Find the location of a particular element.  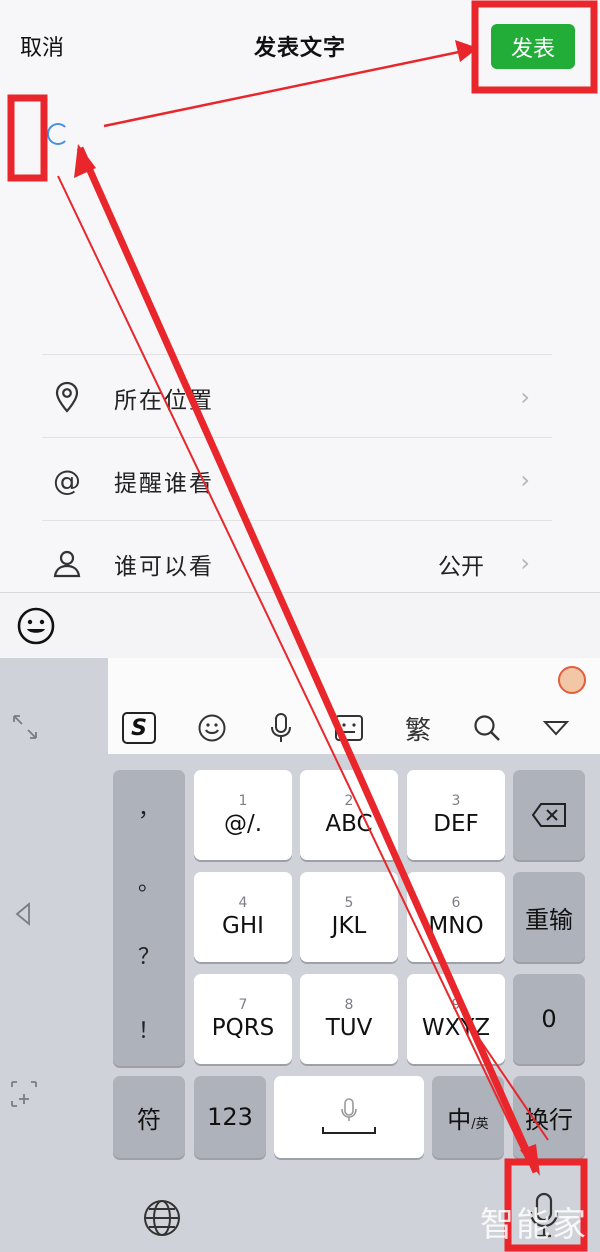

cursor-left-icon is located at coordinates (23, 917).